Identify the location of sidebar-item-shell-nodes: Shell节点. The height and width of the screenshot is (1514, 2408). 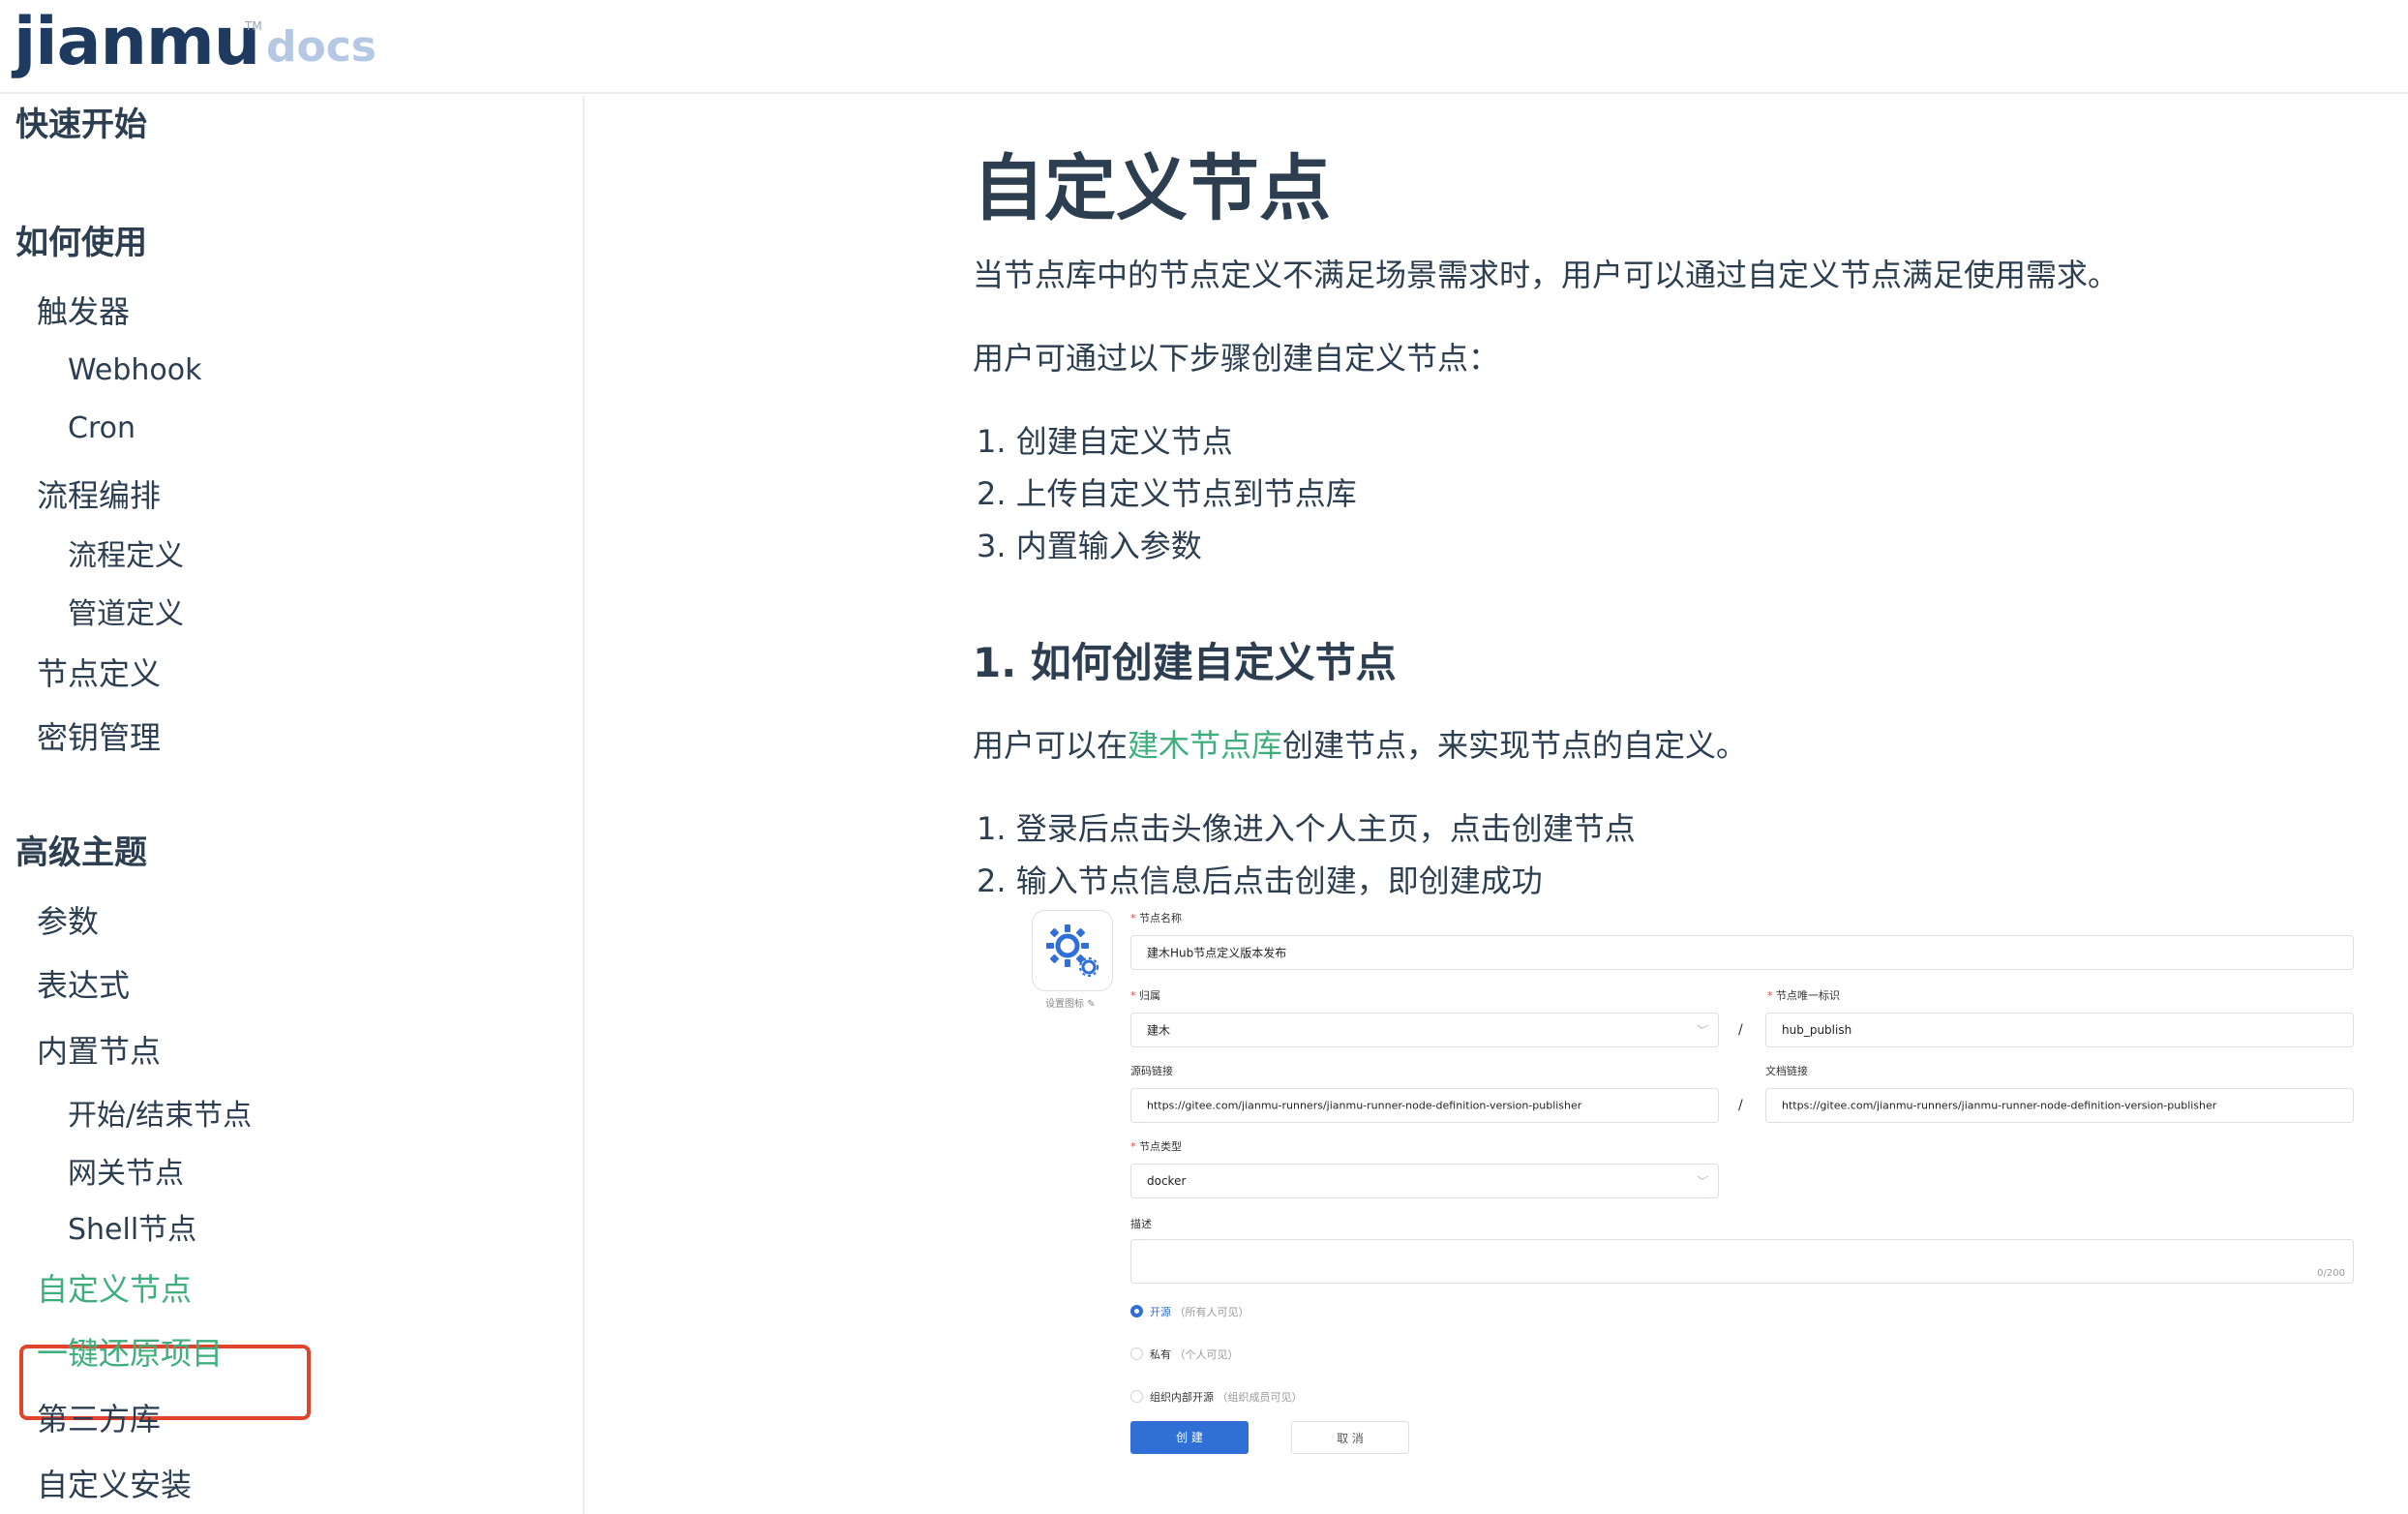
(132, 1226).